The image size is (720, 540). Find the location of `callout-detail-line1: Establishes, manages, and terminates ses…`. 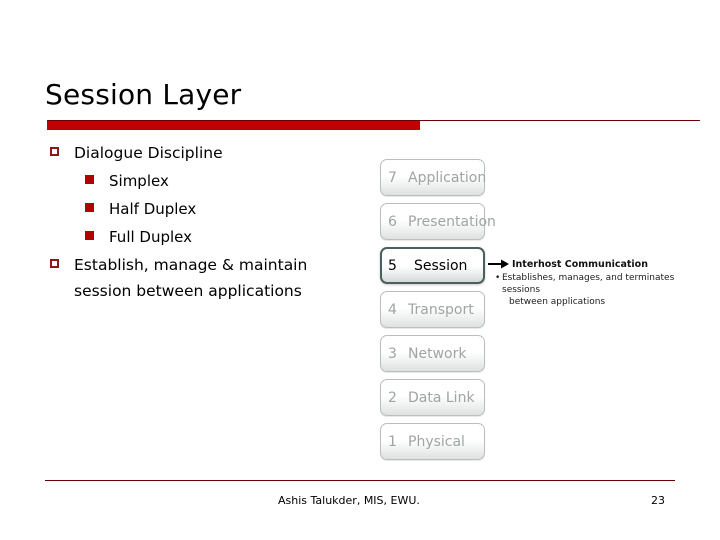

callout-detail-line1: Establishes, manages, and terminates ses… is located at coordinates (588, 284).